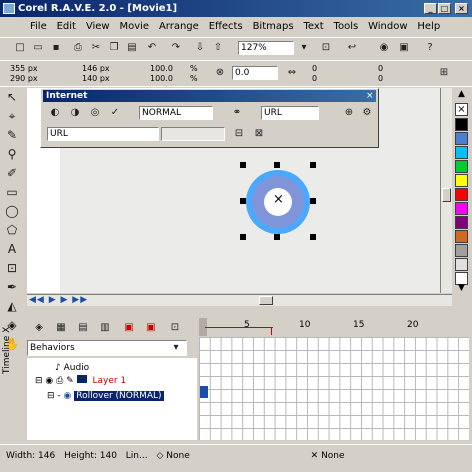  What do you see at coordinates (430, 8) in the screenshot?
I see `minimize-button: _` at bounding box center [430, 8].